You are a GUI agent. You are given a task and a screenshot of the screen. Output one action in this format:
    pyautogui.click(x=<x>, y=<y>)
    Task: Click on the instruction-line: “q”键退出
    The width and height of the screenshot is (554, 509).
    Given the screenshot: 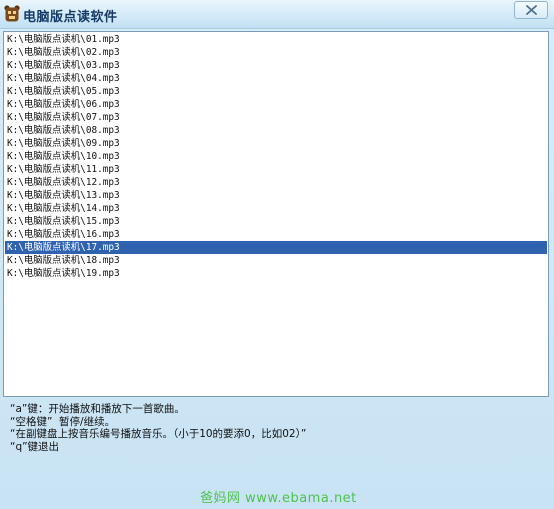 What is the action you would take?
    pyautogui.click(x=35, y=446)
    